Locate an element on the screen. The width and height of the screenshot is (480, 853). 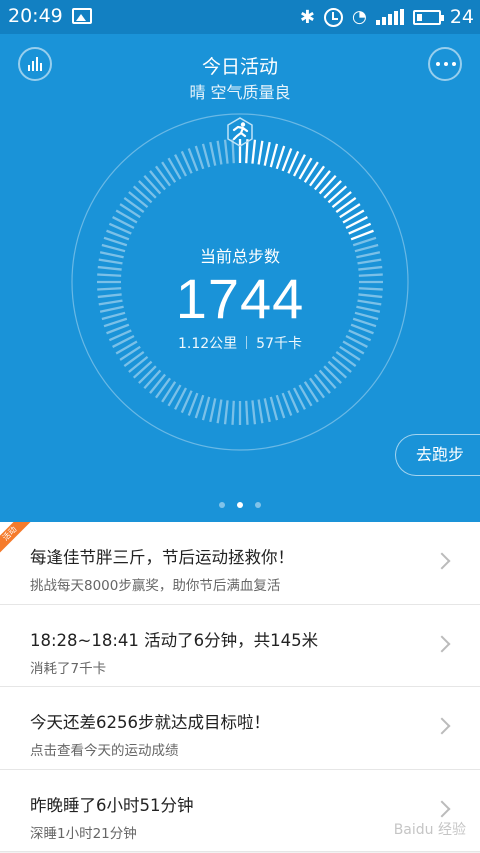
list-item-title: 今天还差6256步就达成目标啦！ is located at coordinates (150, 722).